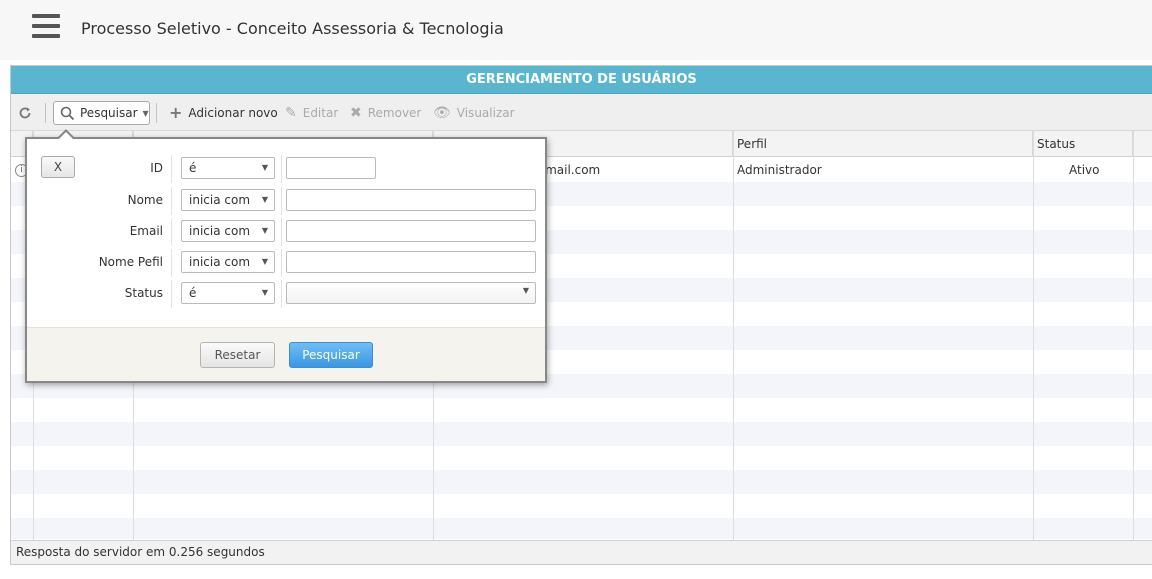 This screenshot has width=1152, height=579. What do you see at coordinates (411, 293) in the screenshot?
I see `status-select: ▼` at bounding box center [411, 293].